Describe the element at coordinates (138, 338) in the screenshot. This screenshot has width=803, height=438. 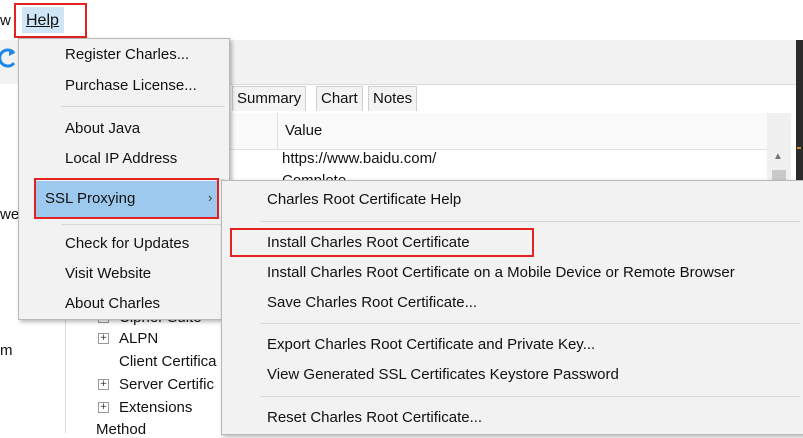
I see `tree-item-alpn: ALPN` at that location.